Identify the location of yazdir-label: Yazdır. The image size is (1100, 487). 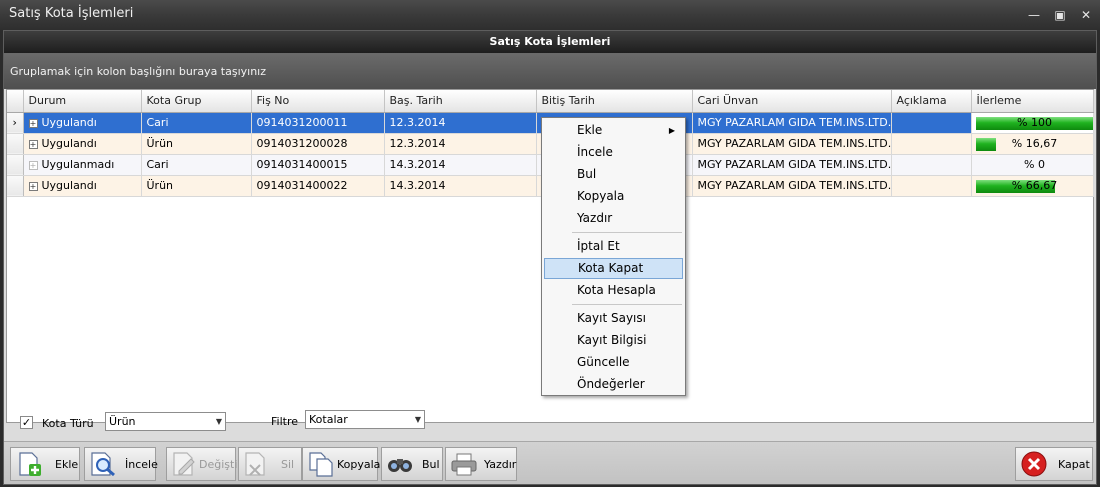
(500, 464).